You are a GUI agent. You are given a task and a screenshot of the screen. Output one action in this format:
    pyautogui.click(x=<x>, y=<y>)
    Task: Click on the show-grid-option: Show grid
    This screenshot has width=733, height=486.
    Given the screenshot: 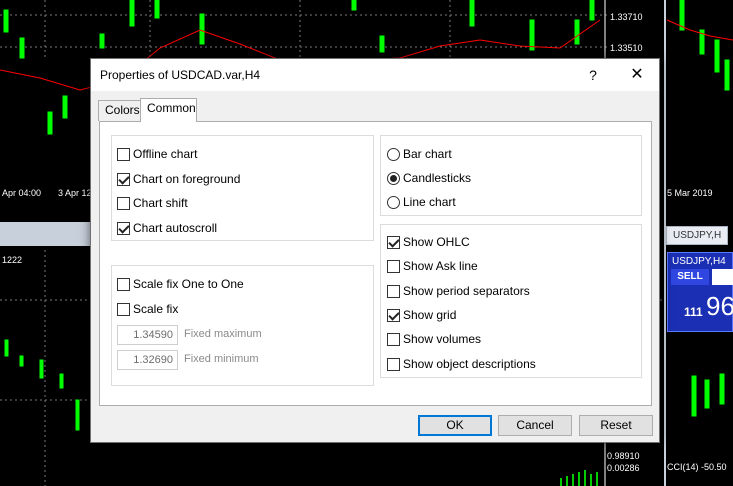 What is the action you would take?
    pyautogui.click(x=421, y=315)
    